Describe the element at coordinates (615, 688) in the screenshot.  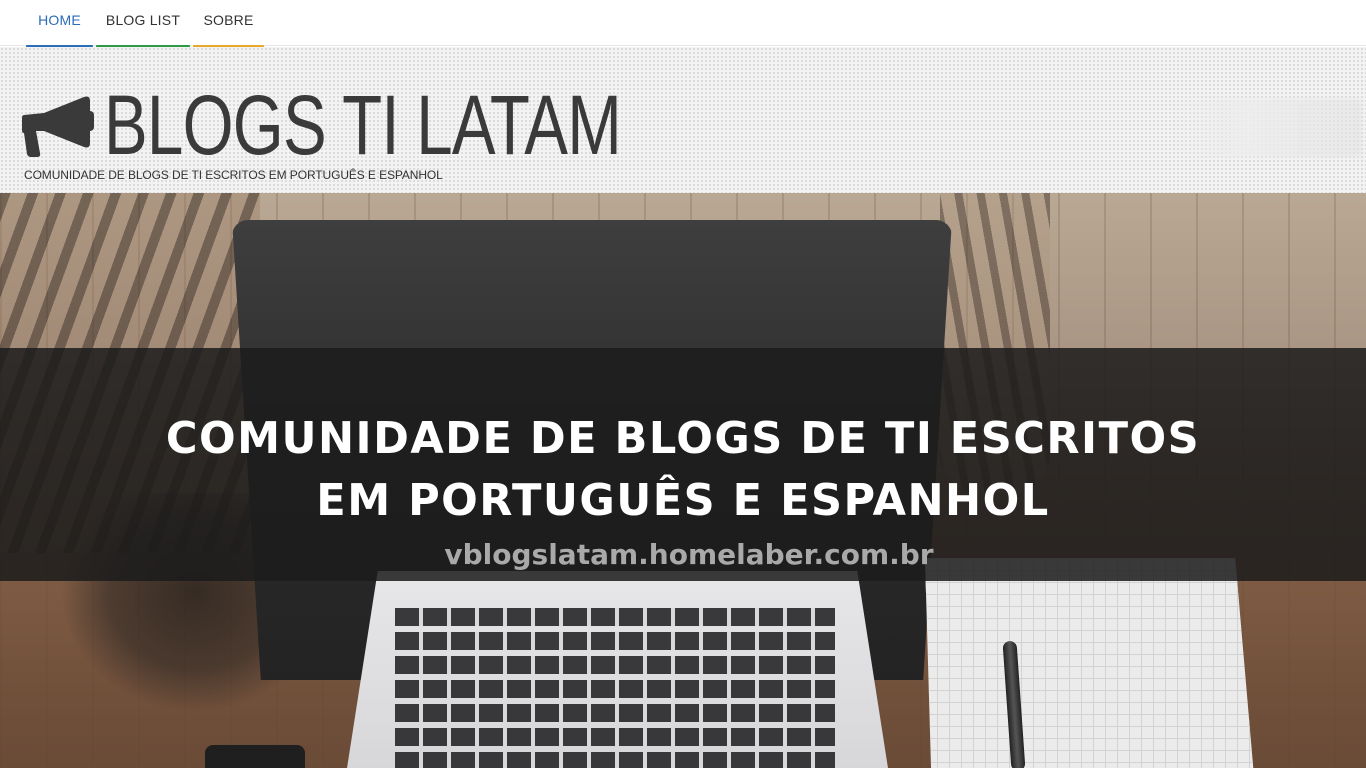
I see `hero-image-keyboard` at that location.